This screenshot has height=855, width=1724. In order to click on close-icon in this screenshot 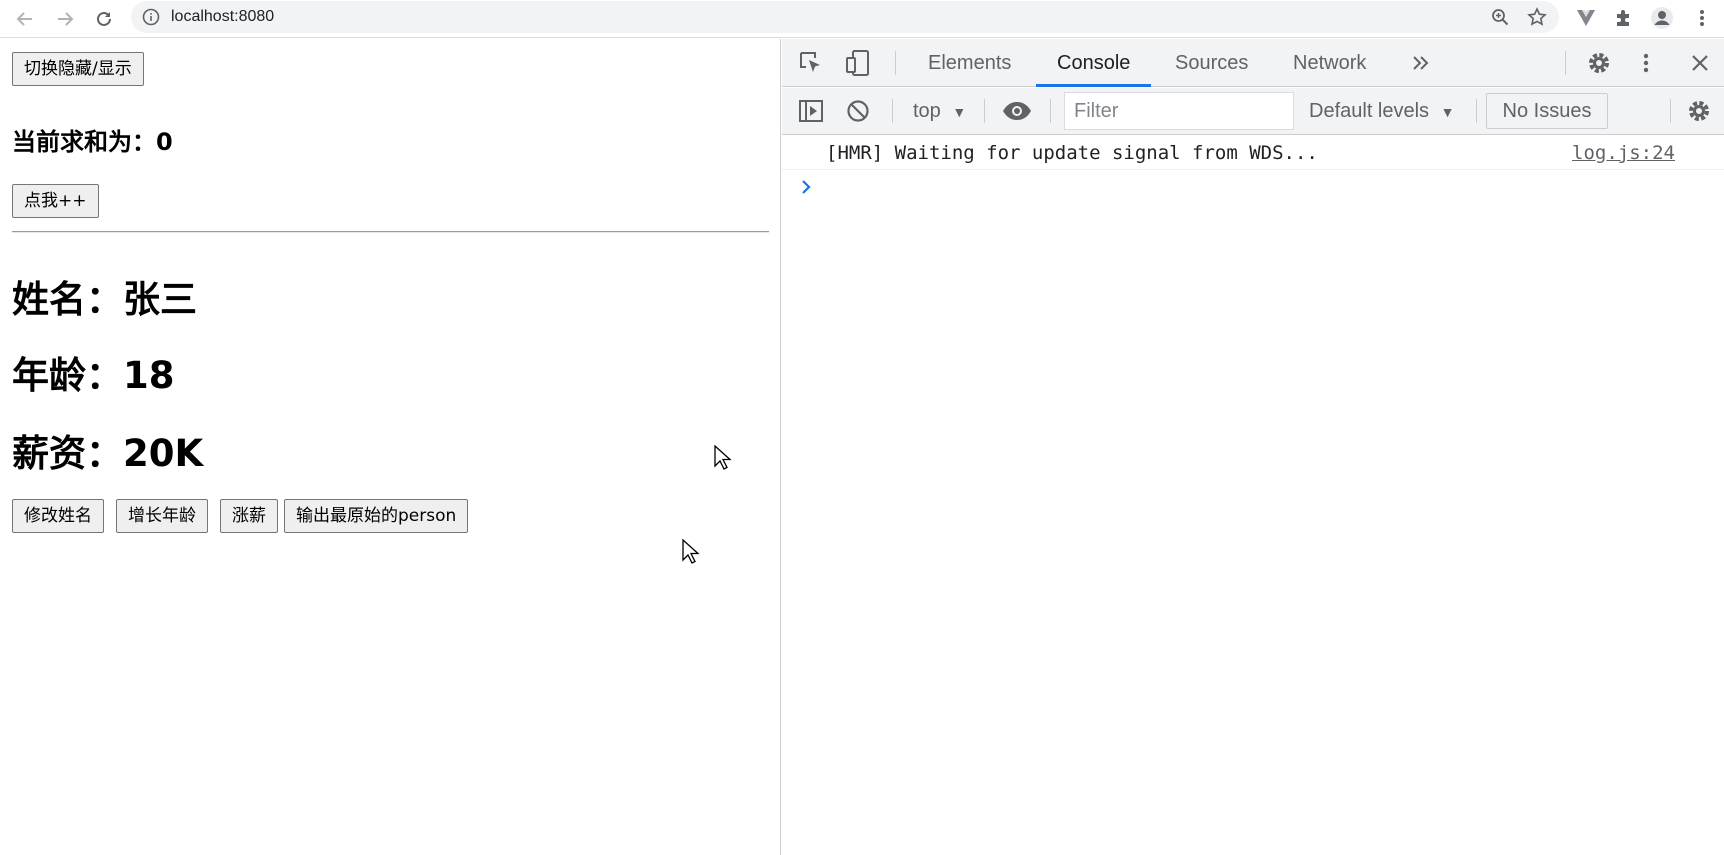, I will do `click(1700, 63)`.